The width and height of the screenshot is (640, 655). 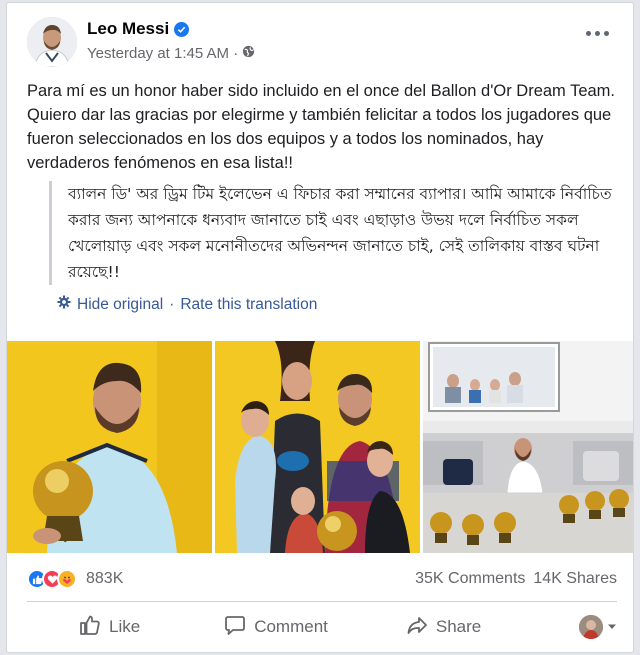 I want to click on hide-original-link: Hide original, so click(x=120, y=305).